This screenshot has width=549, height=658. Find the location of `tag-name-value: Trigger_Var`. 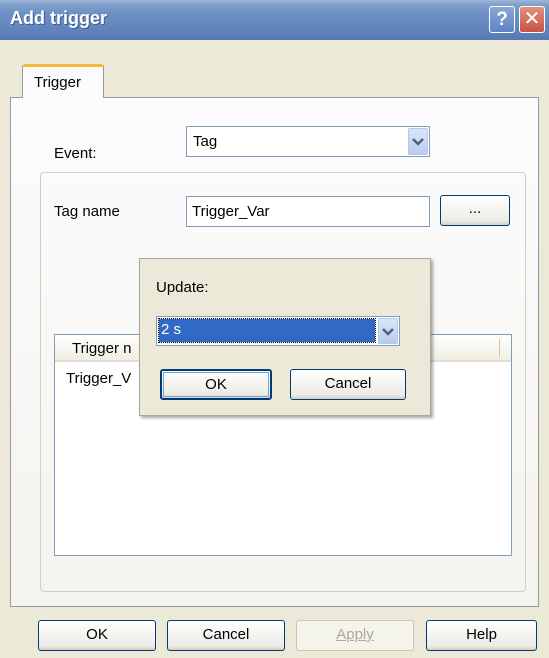

tag-name-value: Trigger_Var is located at coordinates (231, 211).